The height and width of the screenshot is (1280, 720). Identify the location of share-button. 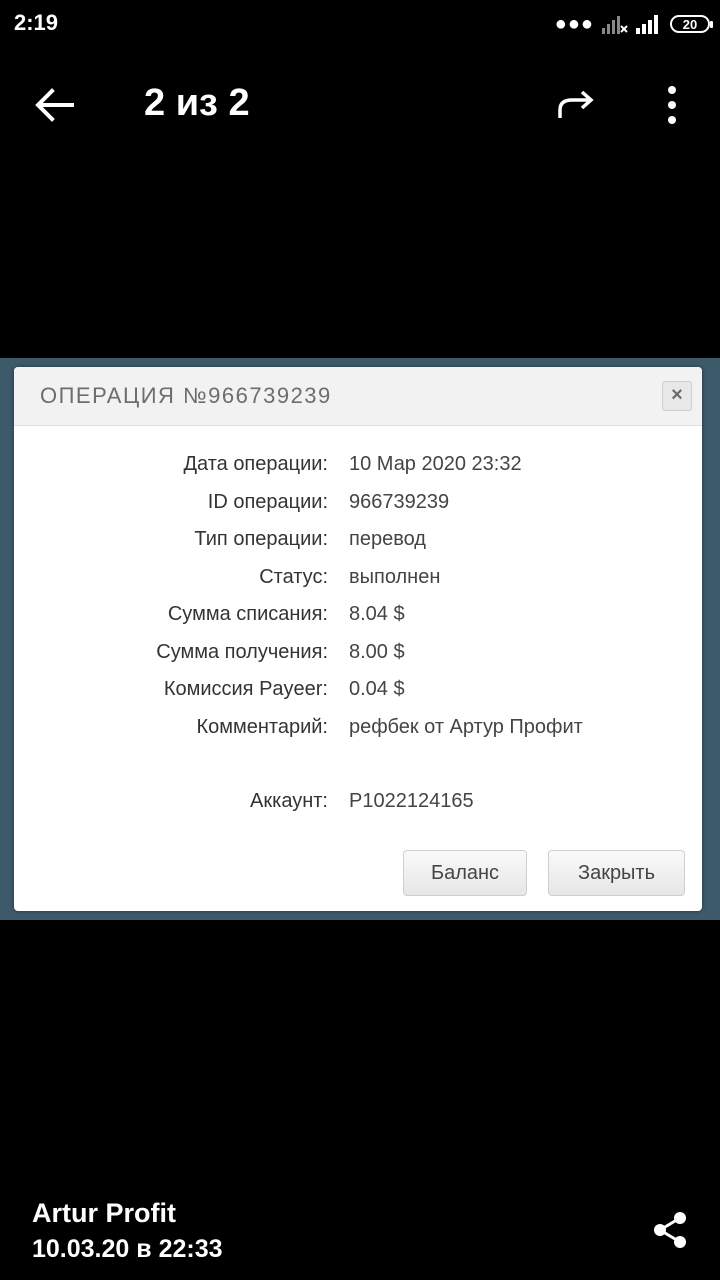
(670, 1230).